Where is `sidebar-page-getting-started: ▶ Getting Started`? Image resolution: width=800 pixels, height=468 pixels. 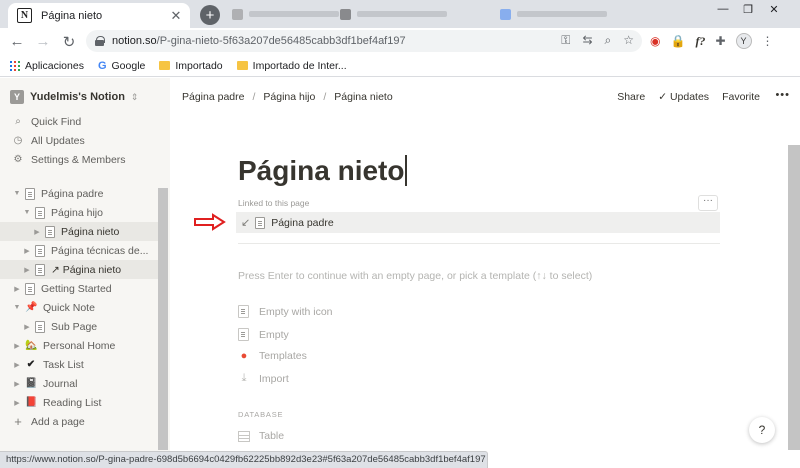
sidebar-page-getting-started: ▶ Getting Started is located at coordinates (79, 288).